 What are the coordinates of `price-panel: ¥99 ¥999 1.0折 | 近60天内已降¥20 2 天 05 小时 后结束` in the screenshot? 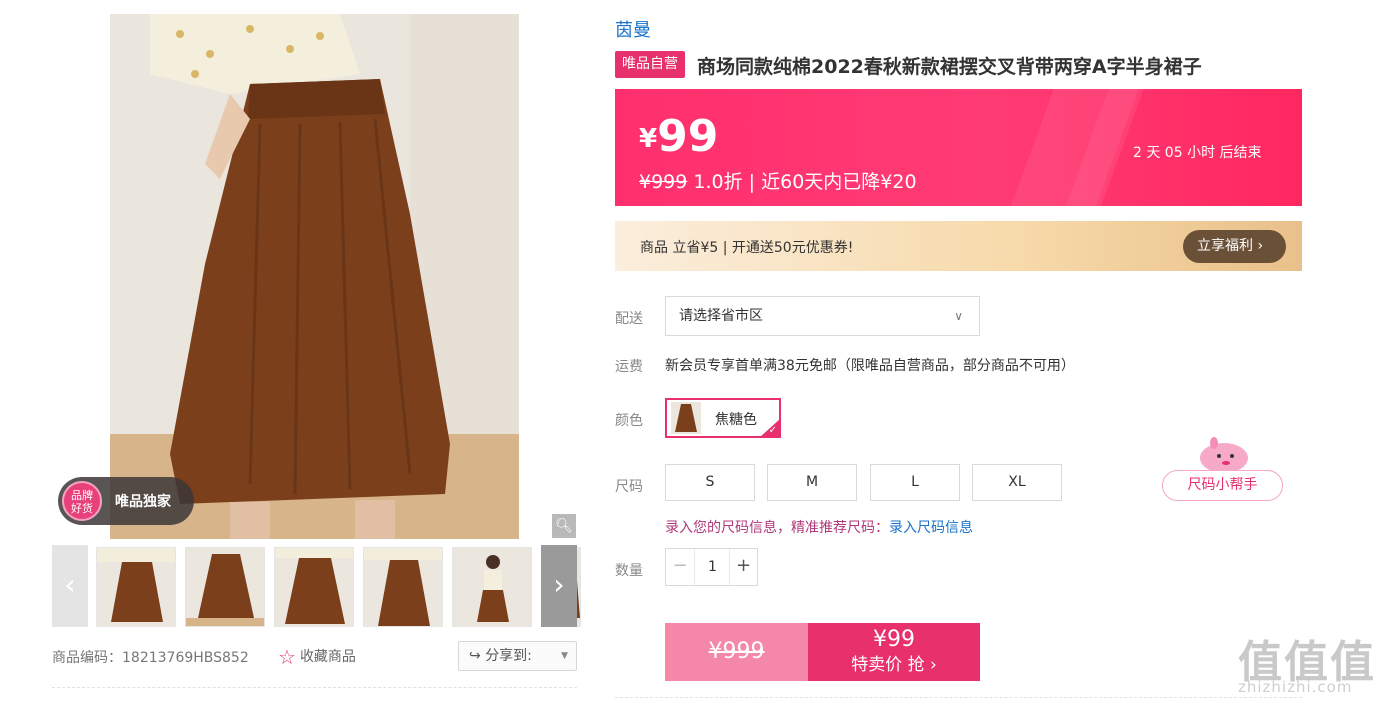 It's located at (958, 147).